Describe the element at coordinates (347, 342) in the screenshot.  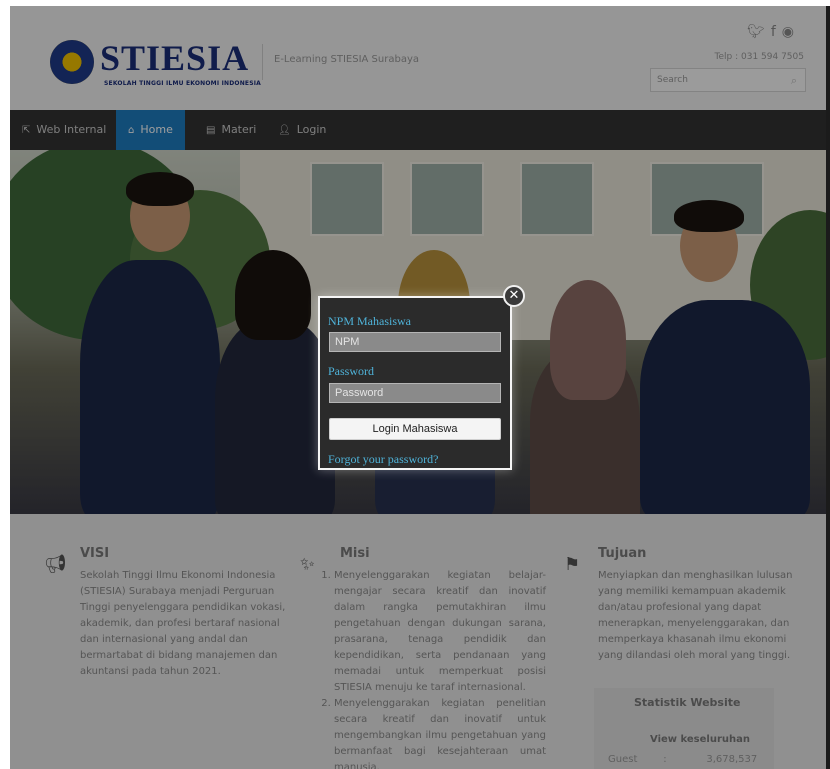
I see `npm-placeholder: NPM` at that location.